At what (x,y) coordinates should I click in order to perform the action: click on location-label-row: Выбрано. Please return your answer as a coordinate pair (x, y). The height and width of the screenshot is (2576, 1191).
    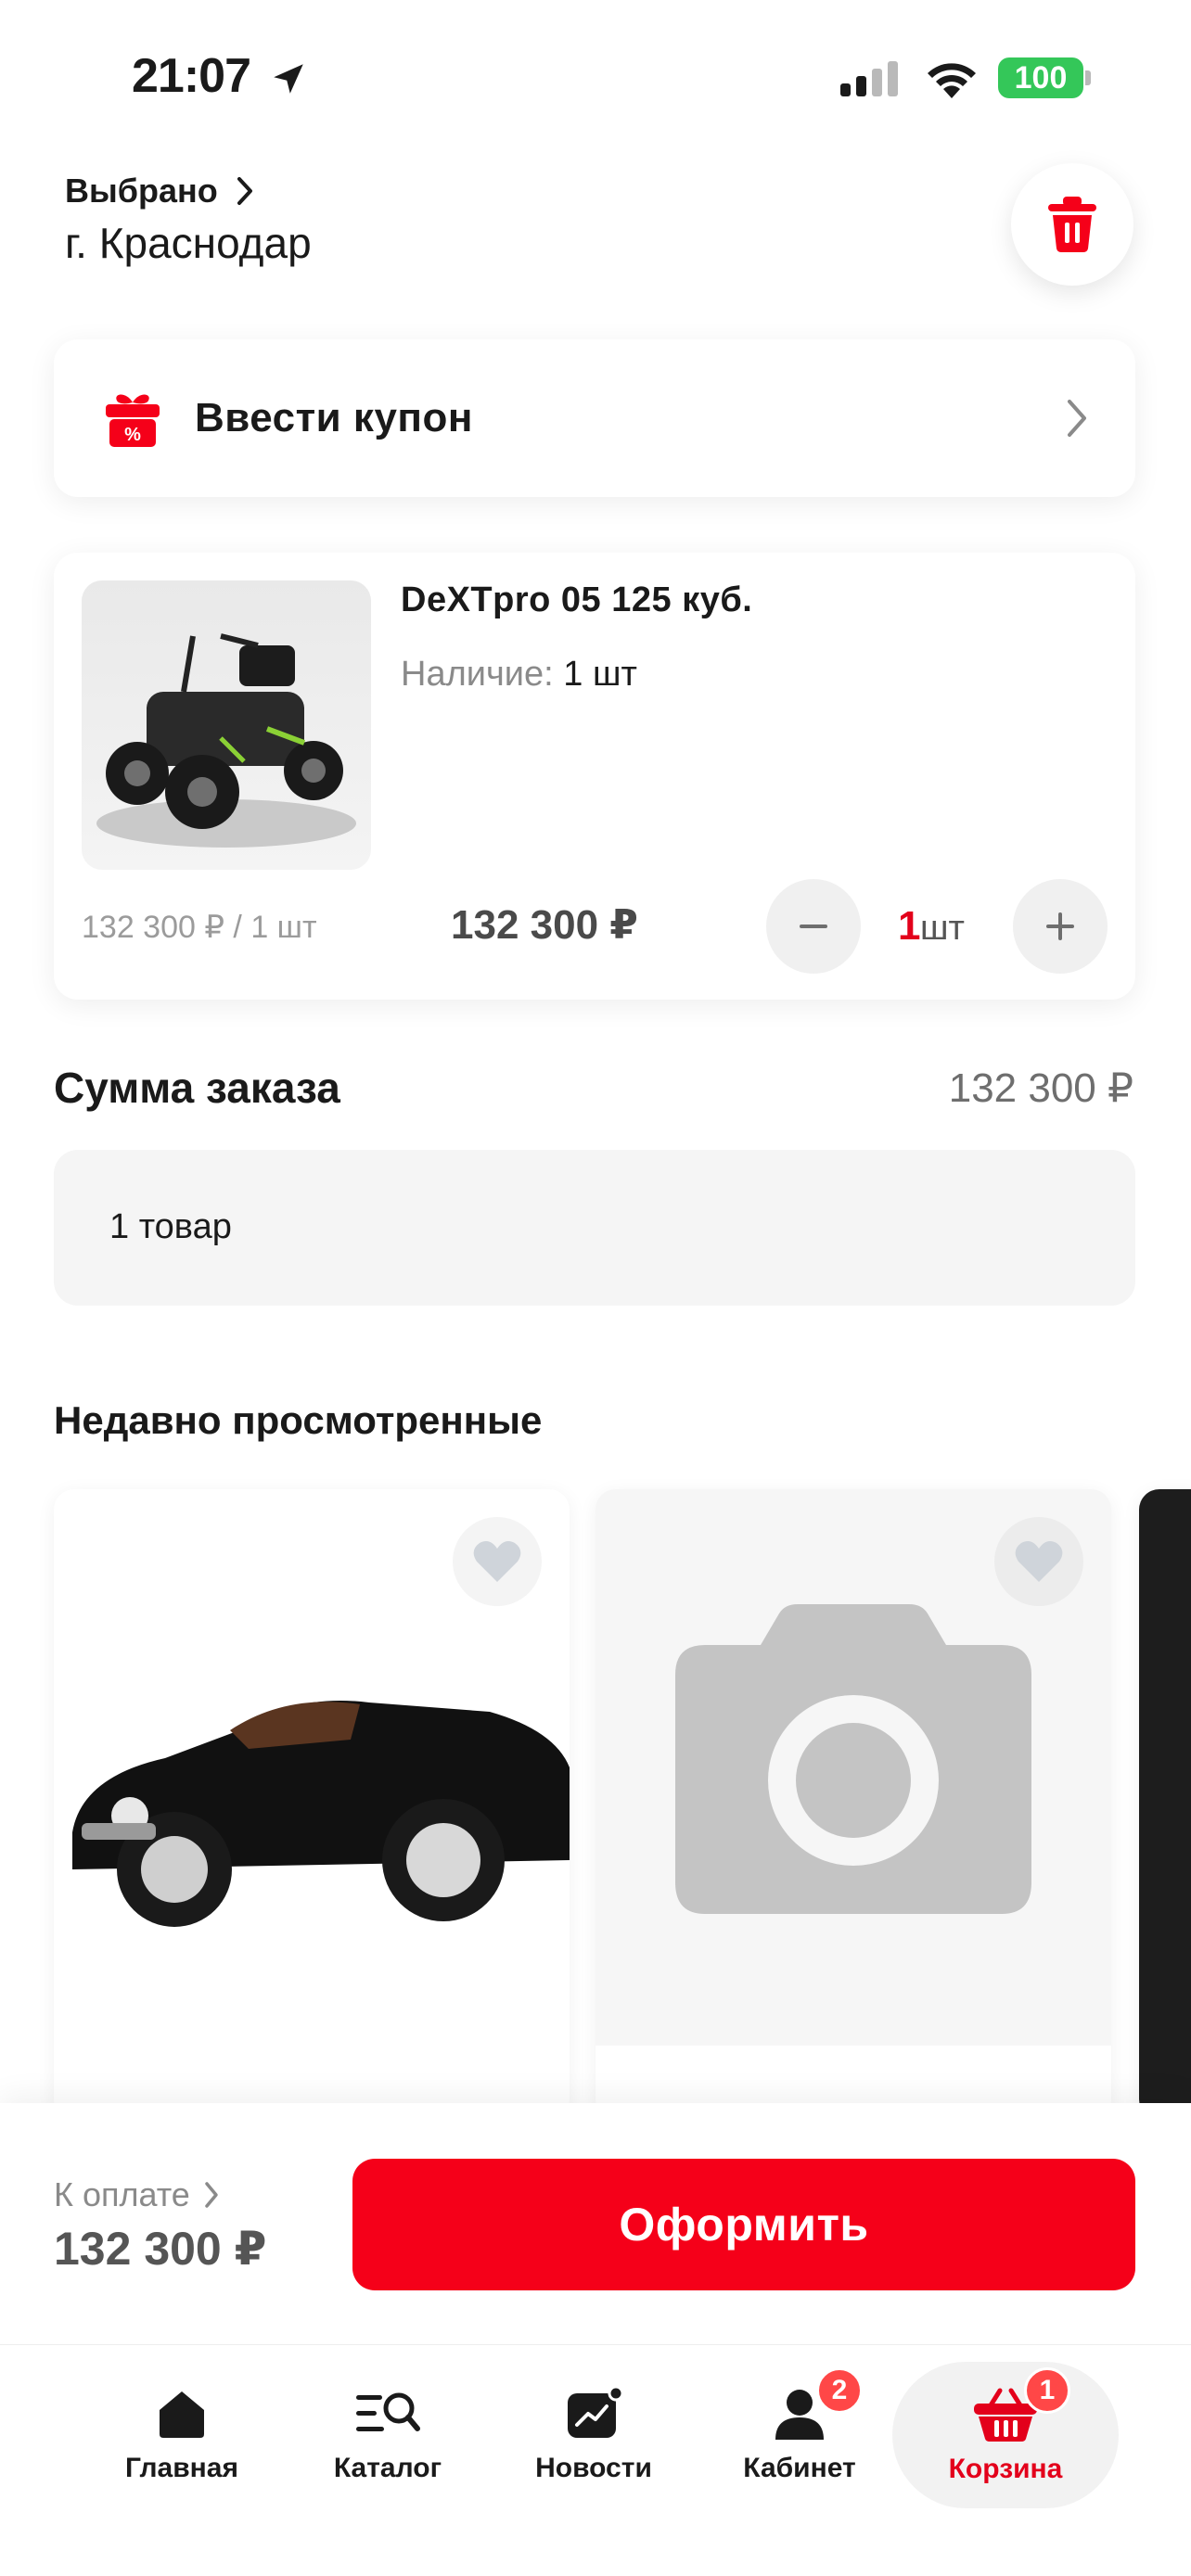
    Looking at the image, I should click on (188, 191).